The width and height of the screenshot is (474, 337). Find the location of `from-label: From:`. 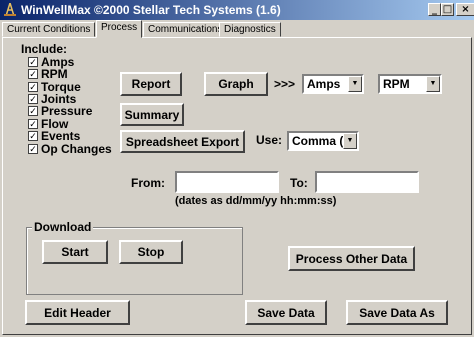

from-label: From: is located at coordinates (148, 183).